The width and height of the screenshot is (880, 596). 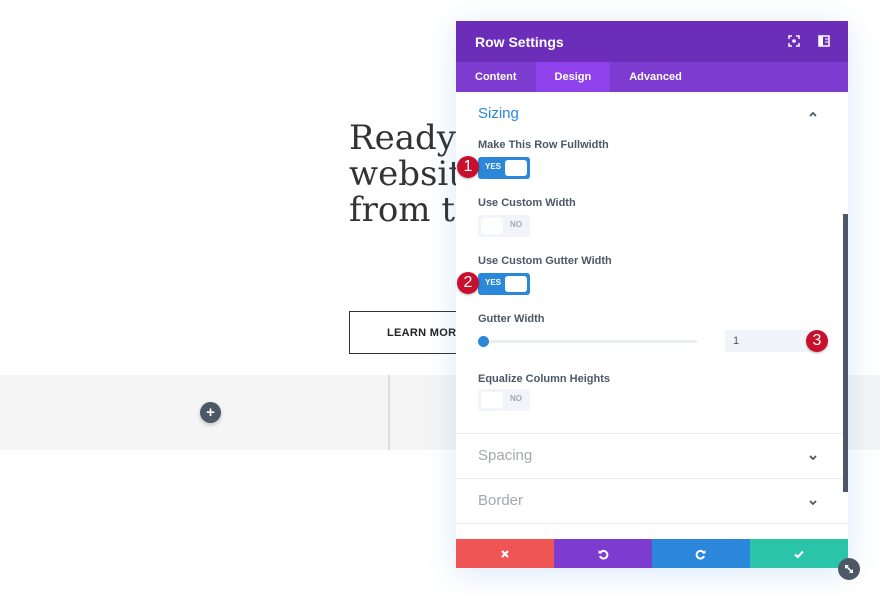 What do you see at coordinates (824, 41) in the screenshot?
I see `split-view-icon` at bounding box center [824, 41].